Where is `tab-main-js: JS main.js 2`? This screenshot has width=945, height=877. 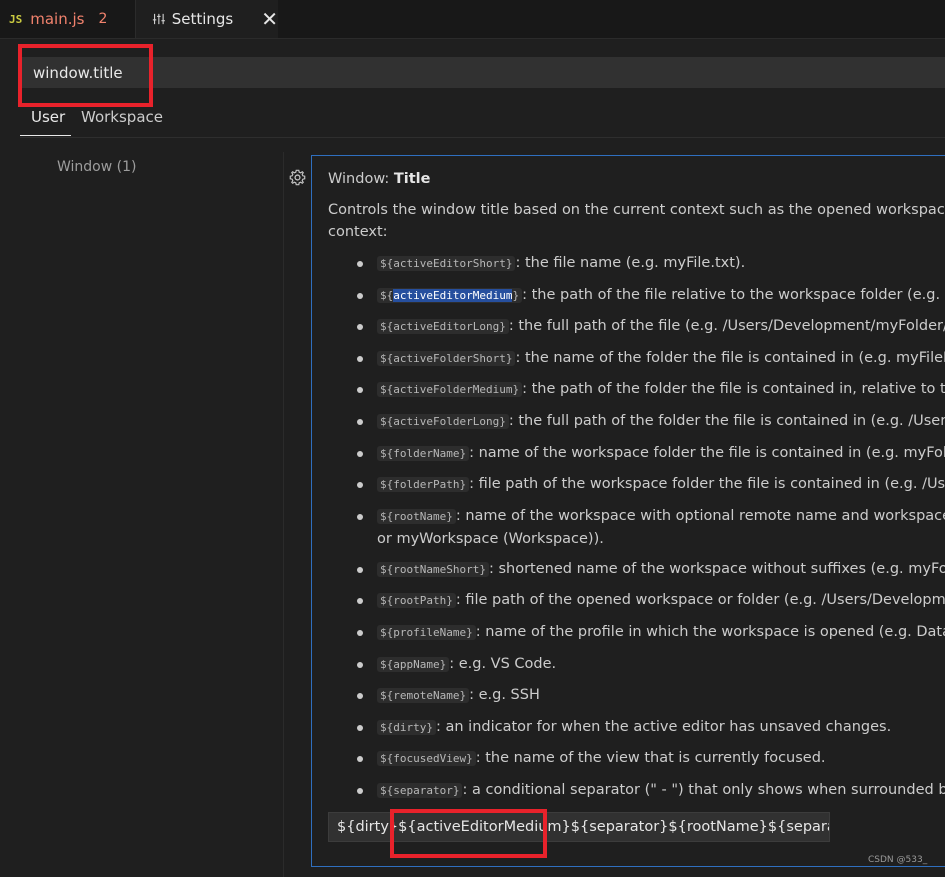
tab-main-js: JS main.js 2 is located at coordinates (68, 19).